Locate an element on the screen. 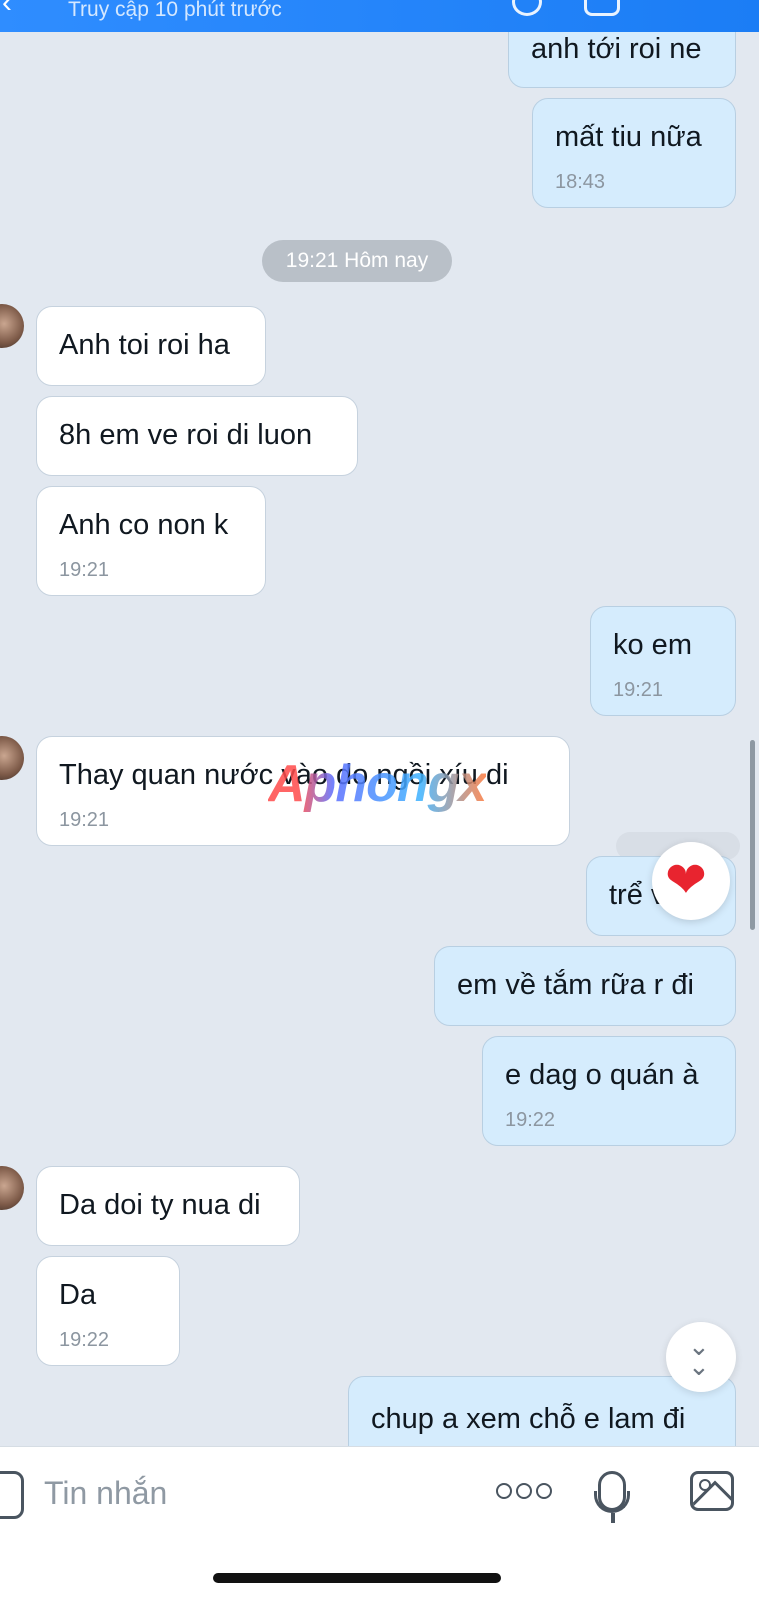  video-call-icon is located at coordinates (602, 8).